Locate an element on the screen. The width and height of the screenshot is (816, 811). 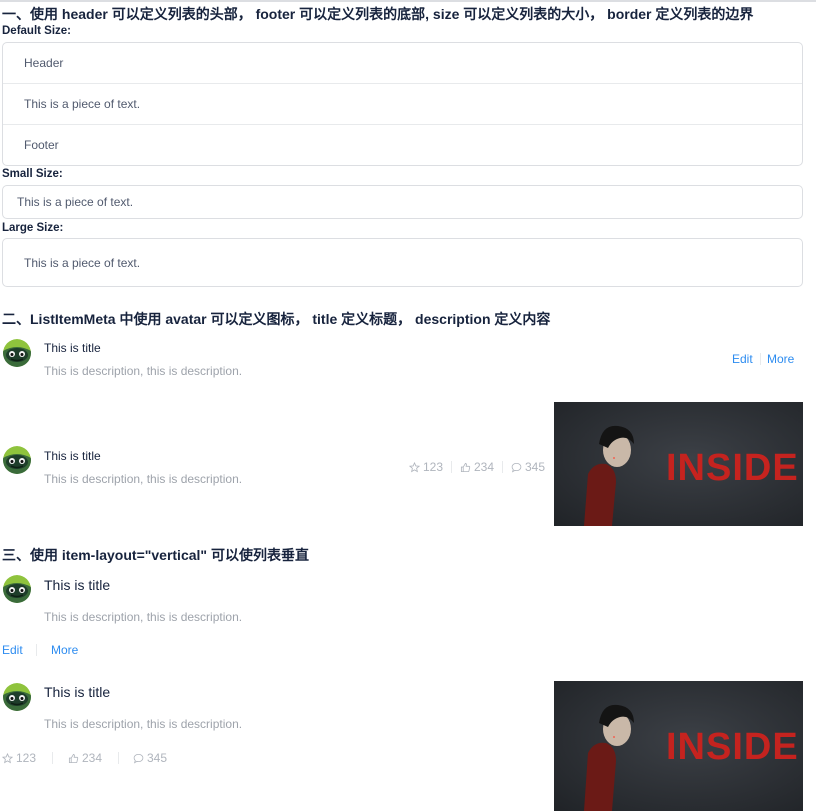
large-size-label: Large Size: is located at coordinates (33, 228).